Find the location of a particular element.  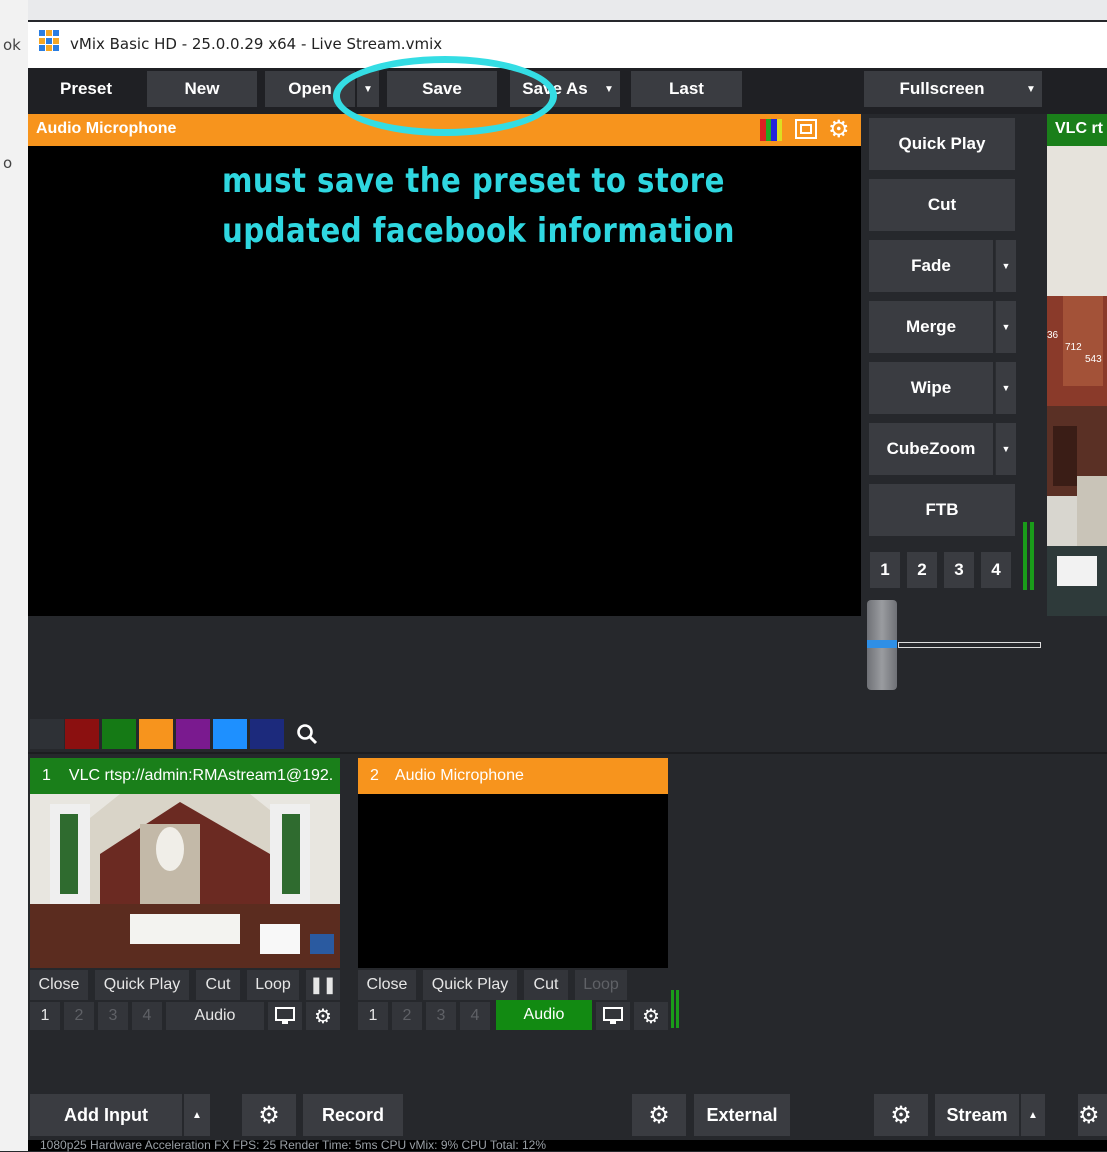

annotation-line: updated facebook information is located at coordinates (478, 231).